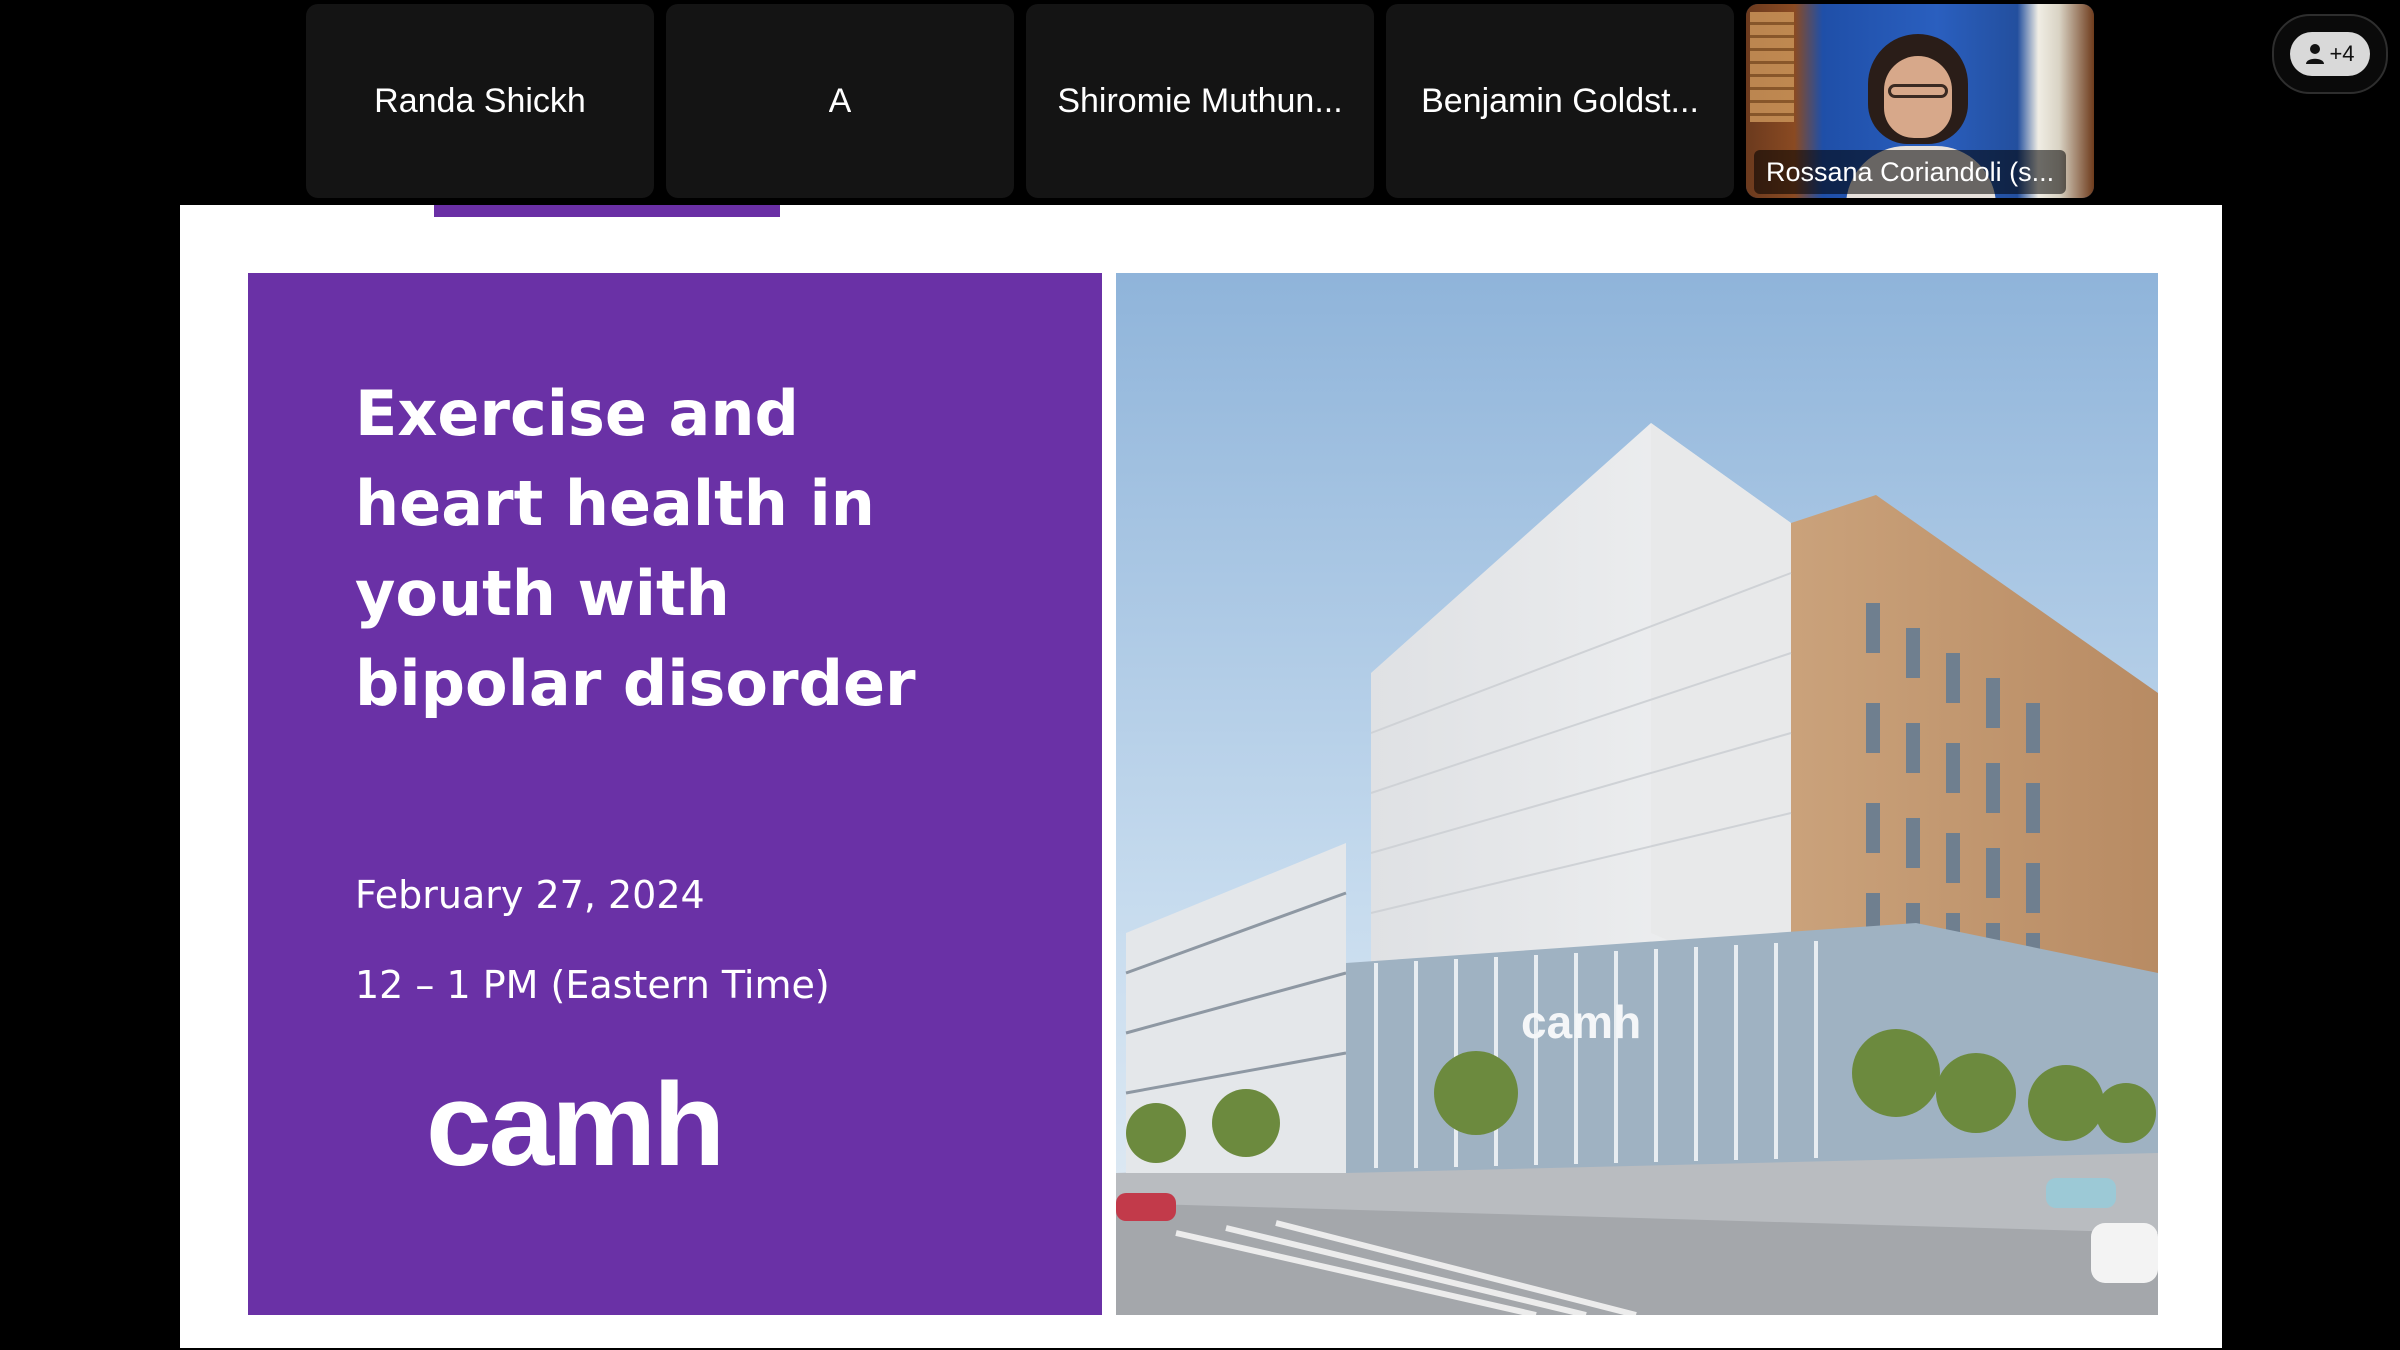  What do you see at coordinates (575, 1125) in the screenshot?
I see `camh-logo: camh` at bounding box center [575, 1125].